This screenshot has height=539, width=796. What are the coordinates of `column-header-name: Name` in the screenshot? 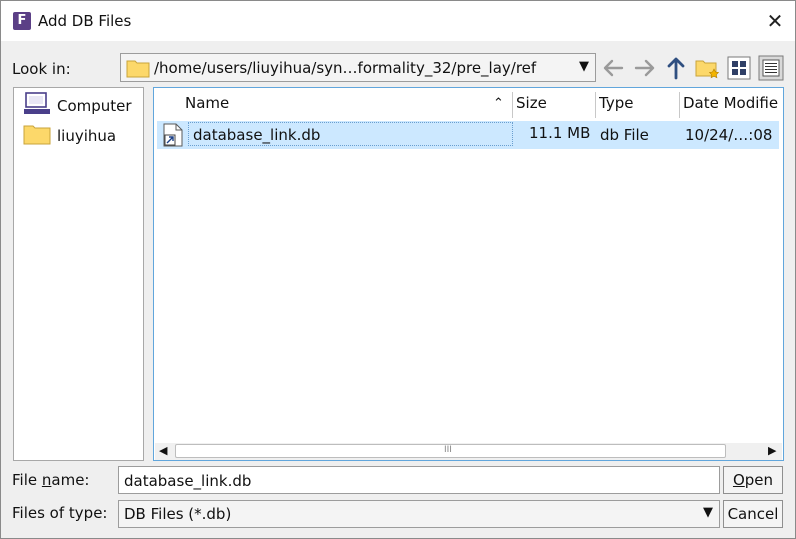 It's located at (335, 103).